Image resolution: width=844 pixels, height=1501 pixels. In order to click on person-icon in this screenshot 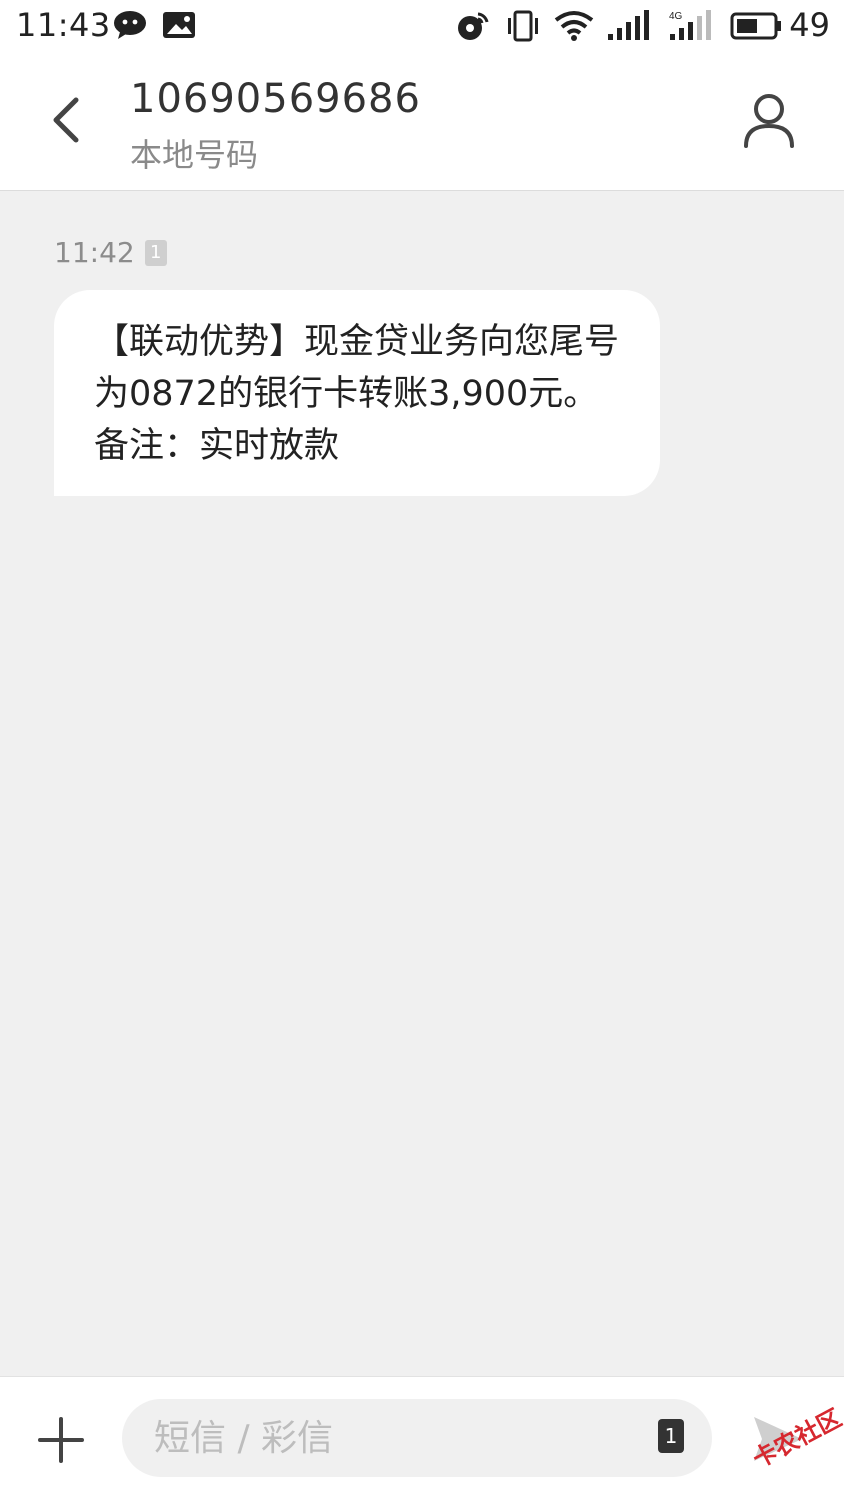, I will do `click(769, 121)`.